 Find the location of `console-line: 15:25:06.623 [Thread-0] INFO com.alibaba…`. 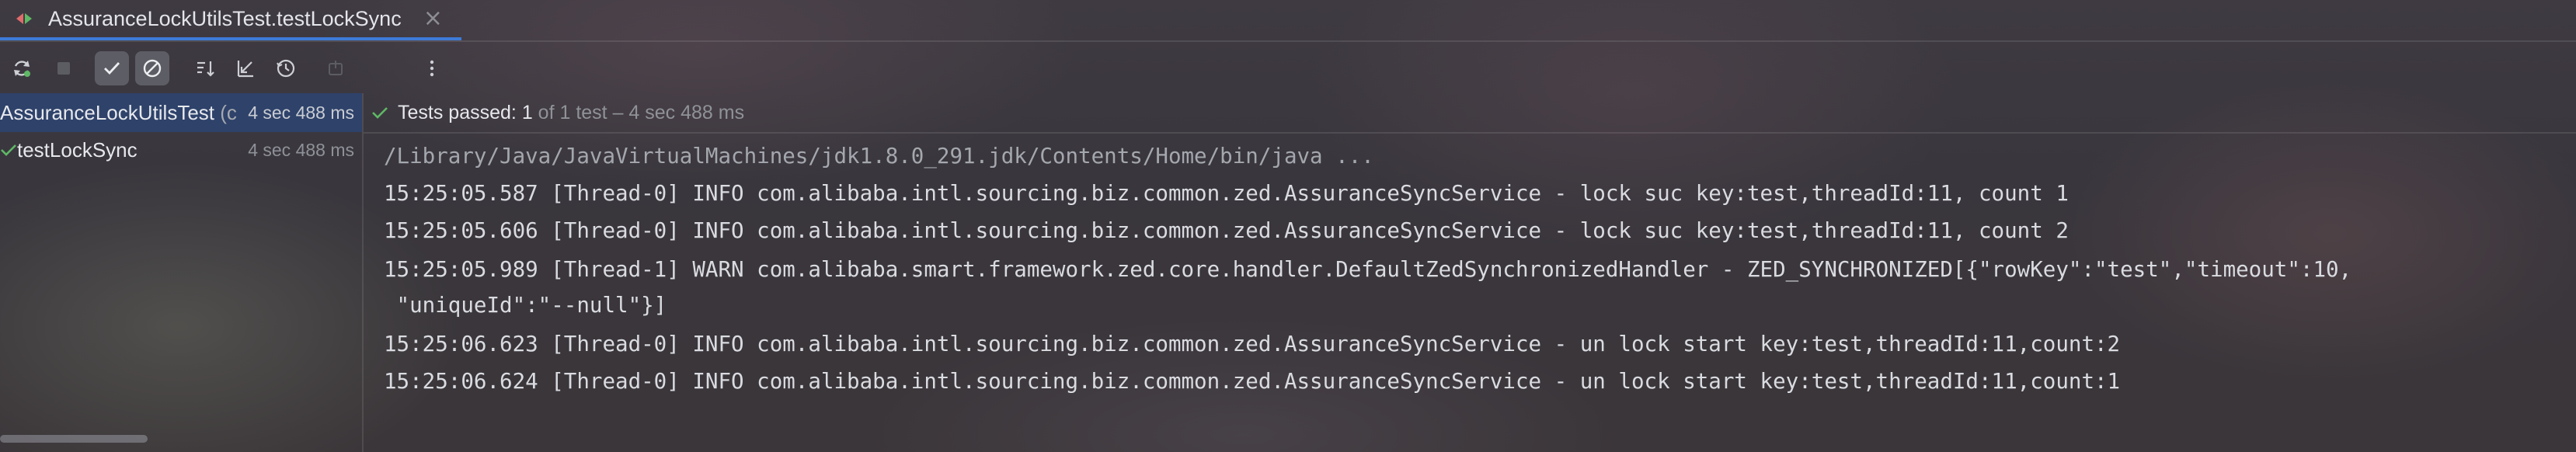

console-line: 15:25:06.623 [Thread-0] INFO com.alibaba… is located at coordinates (1252, 344).